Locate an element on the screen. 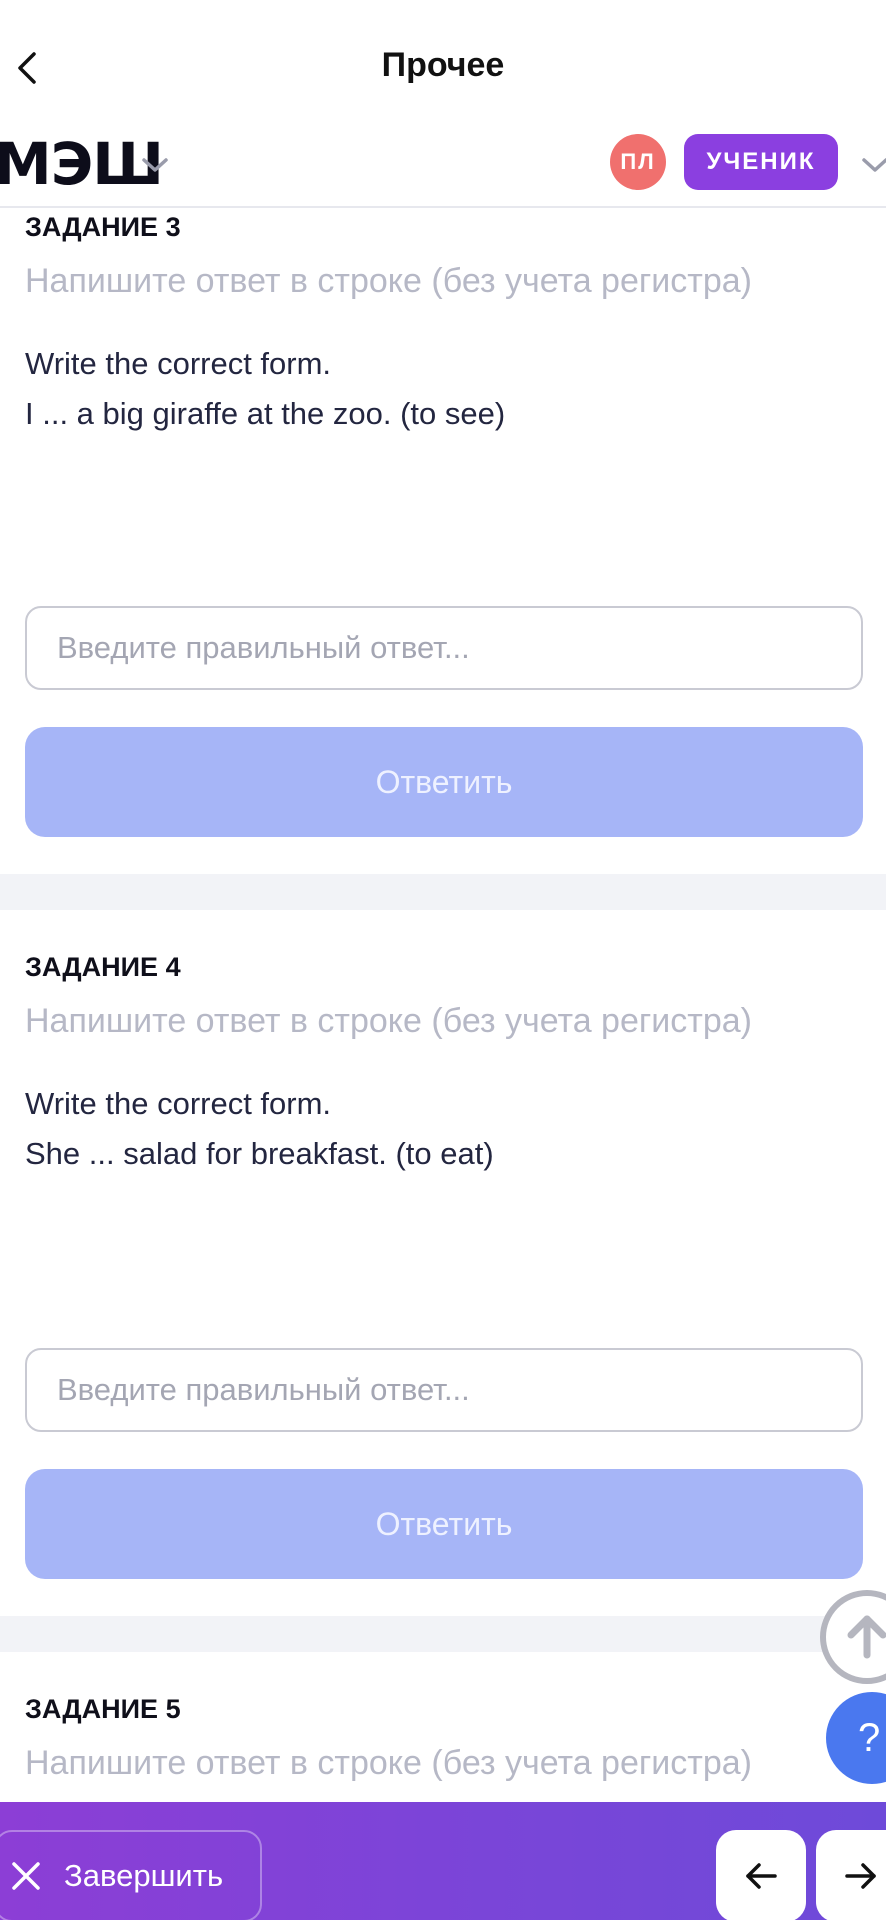  task-sentence: She ... salad for breakfast. (to eat) is located at coordinates (259, 1153).